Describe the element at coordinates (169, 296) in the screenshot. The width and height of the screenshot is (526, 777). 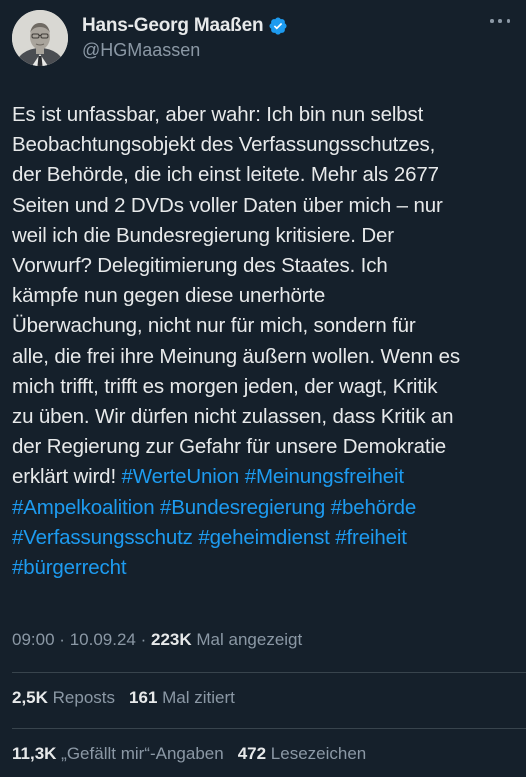
I see `tweet-text-segment: kämpfe nun gegen diese unerhörte` at that location.